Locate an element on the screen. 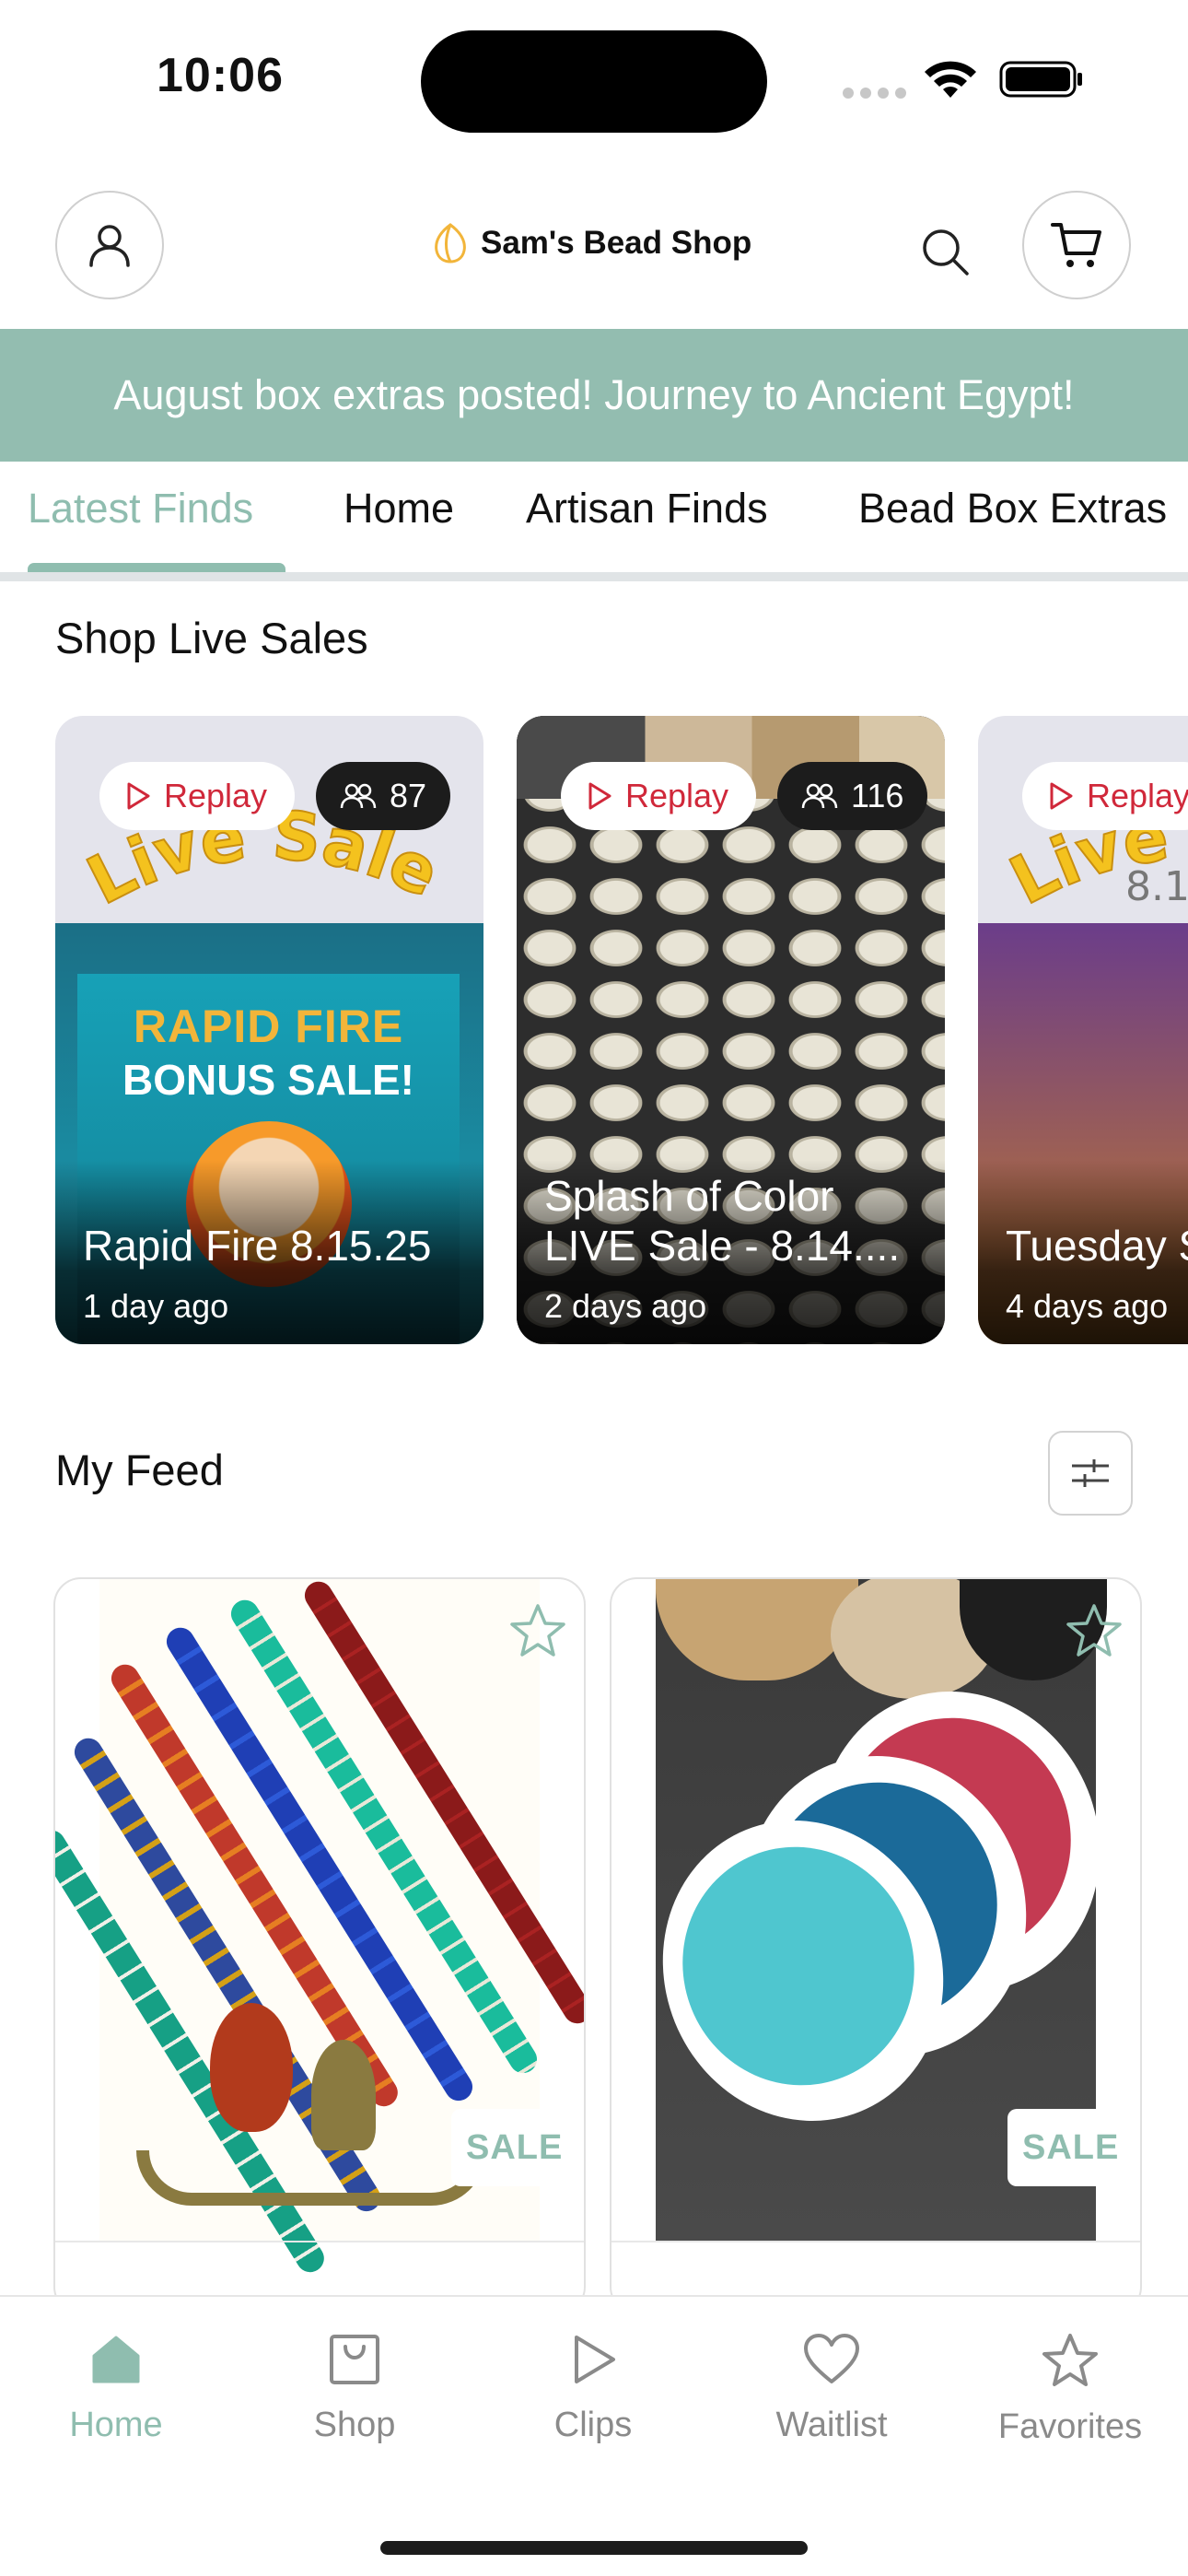  status-bar: 10:06 is located at coordinates (594, 78).